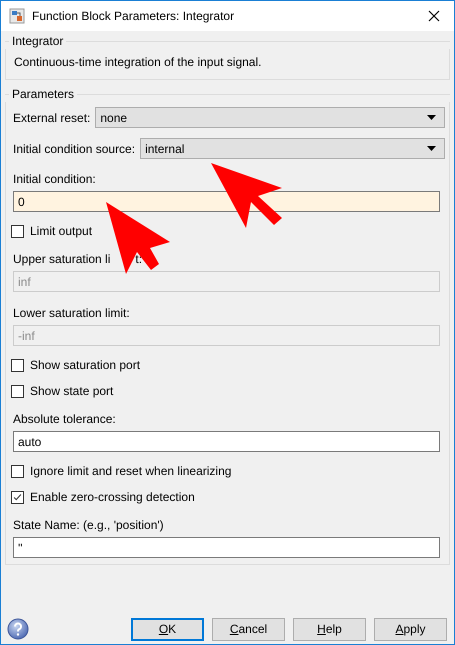  What do you see at coordinates (226, 547) in the screenshot?
I see `input-field: ''` at bounding box center [226, 547].